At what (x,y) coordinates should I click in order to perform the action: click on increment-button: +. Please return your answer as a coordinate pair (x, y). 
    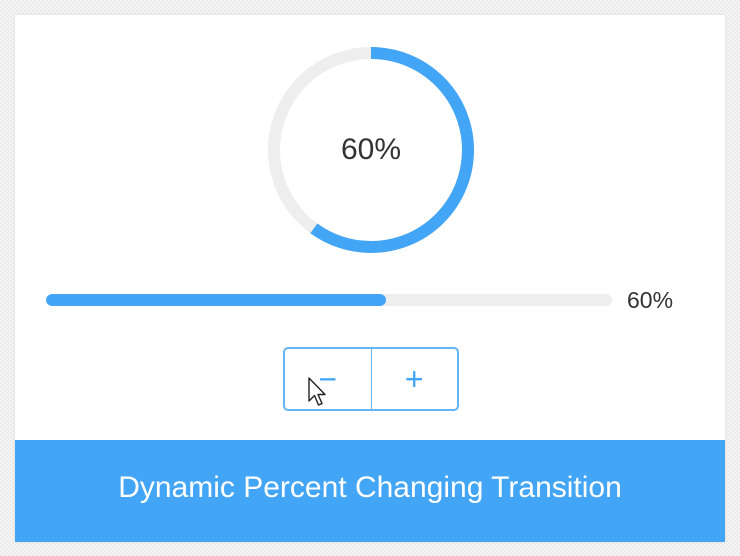
    Looking at the image, I should click on (414, 379).